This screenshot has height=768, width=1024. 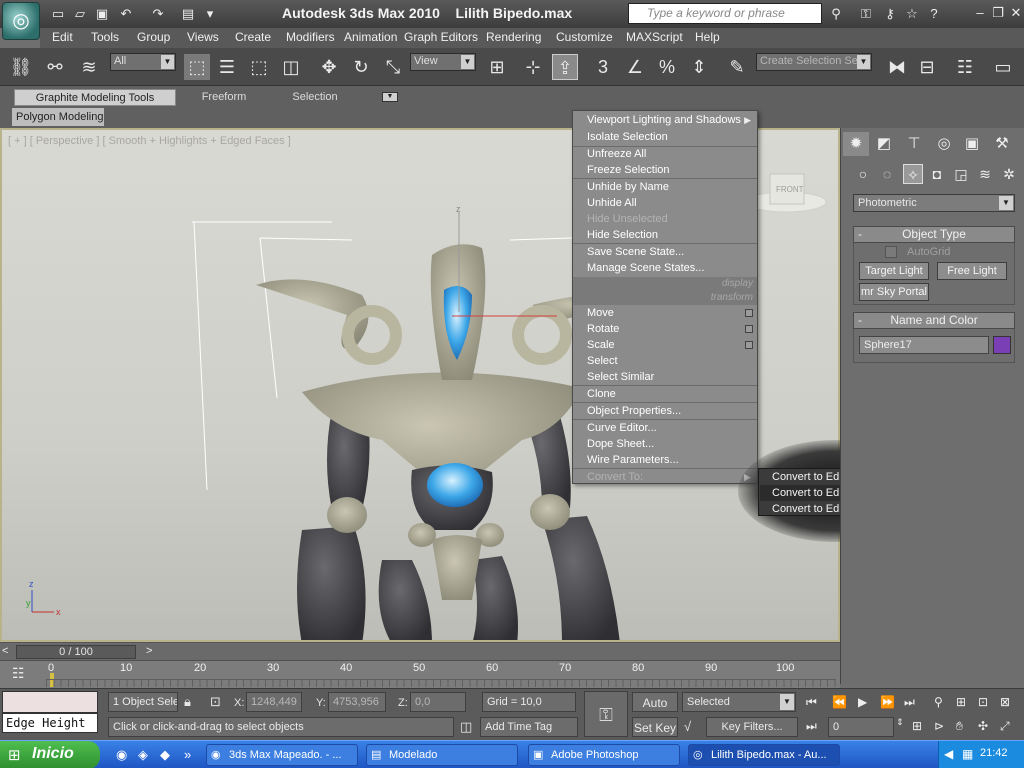 I want to click on menu-customize: Customize, so click(x=584, y=37).